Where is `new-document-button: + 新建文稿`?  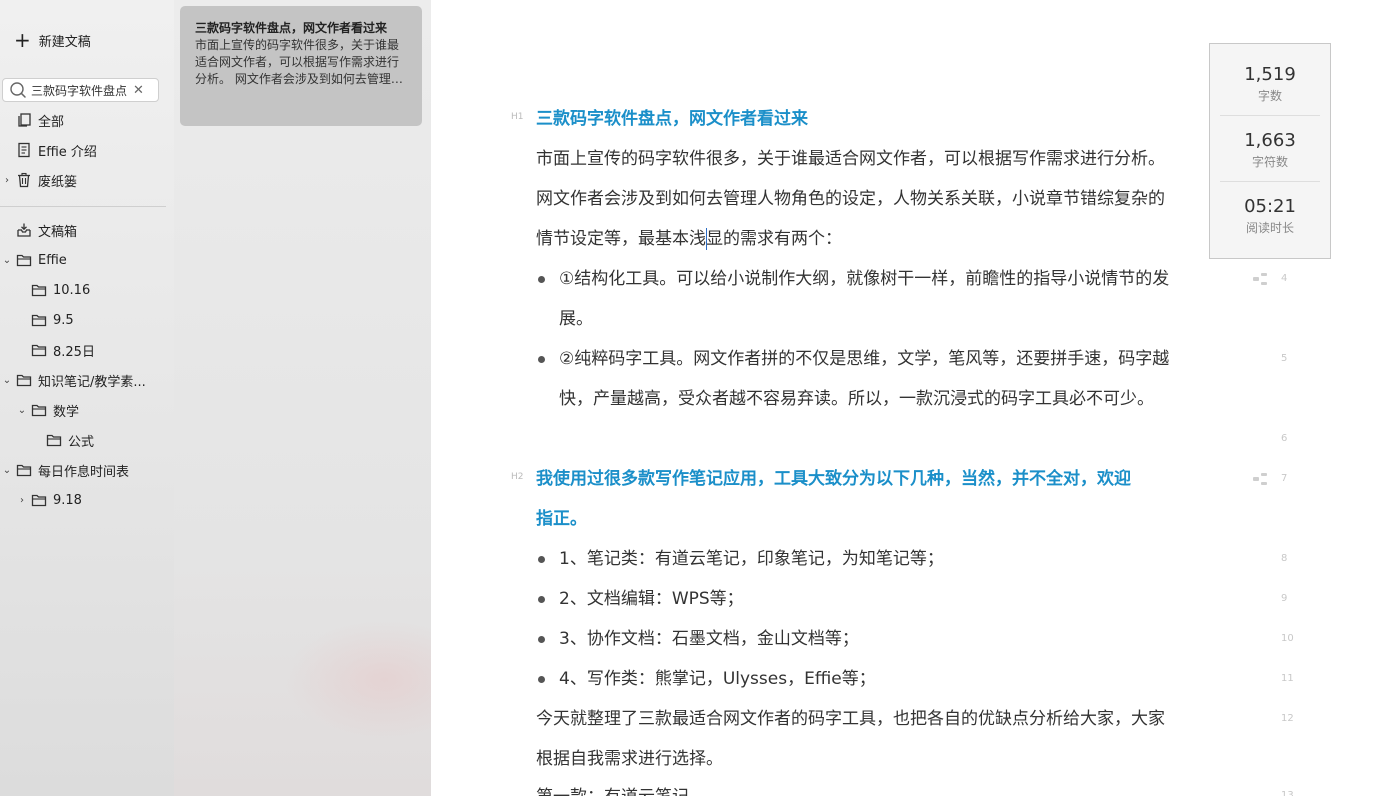 new-document-button: + 新建文稿 is located at coordinates (52, 40).